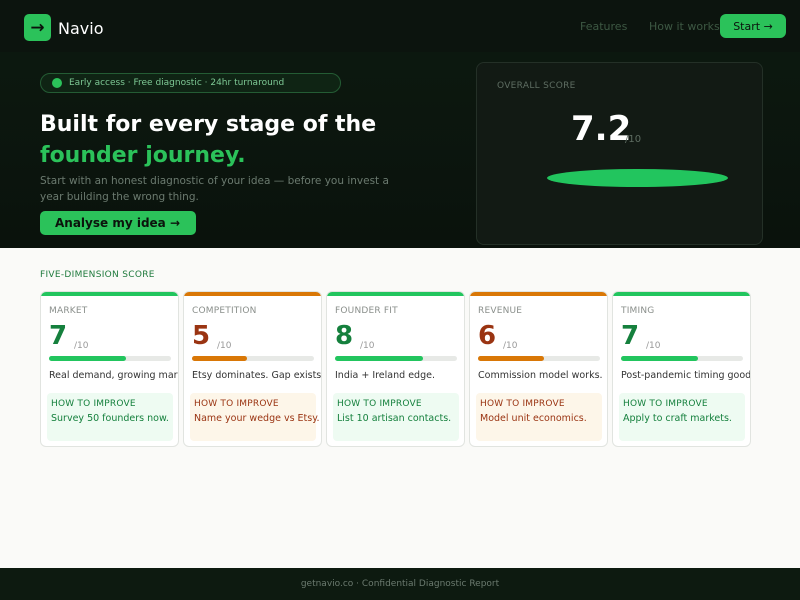  I want to click on card-description: Commission model works., so click(540, 375).